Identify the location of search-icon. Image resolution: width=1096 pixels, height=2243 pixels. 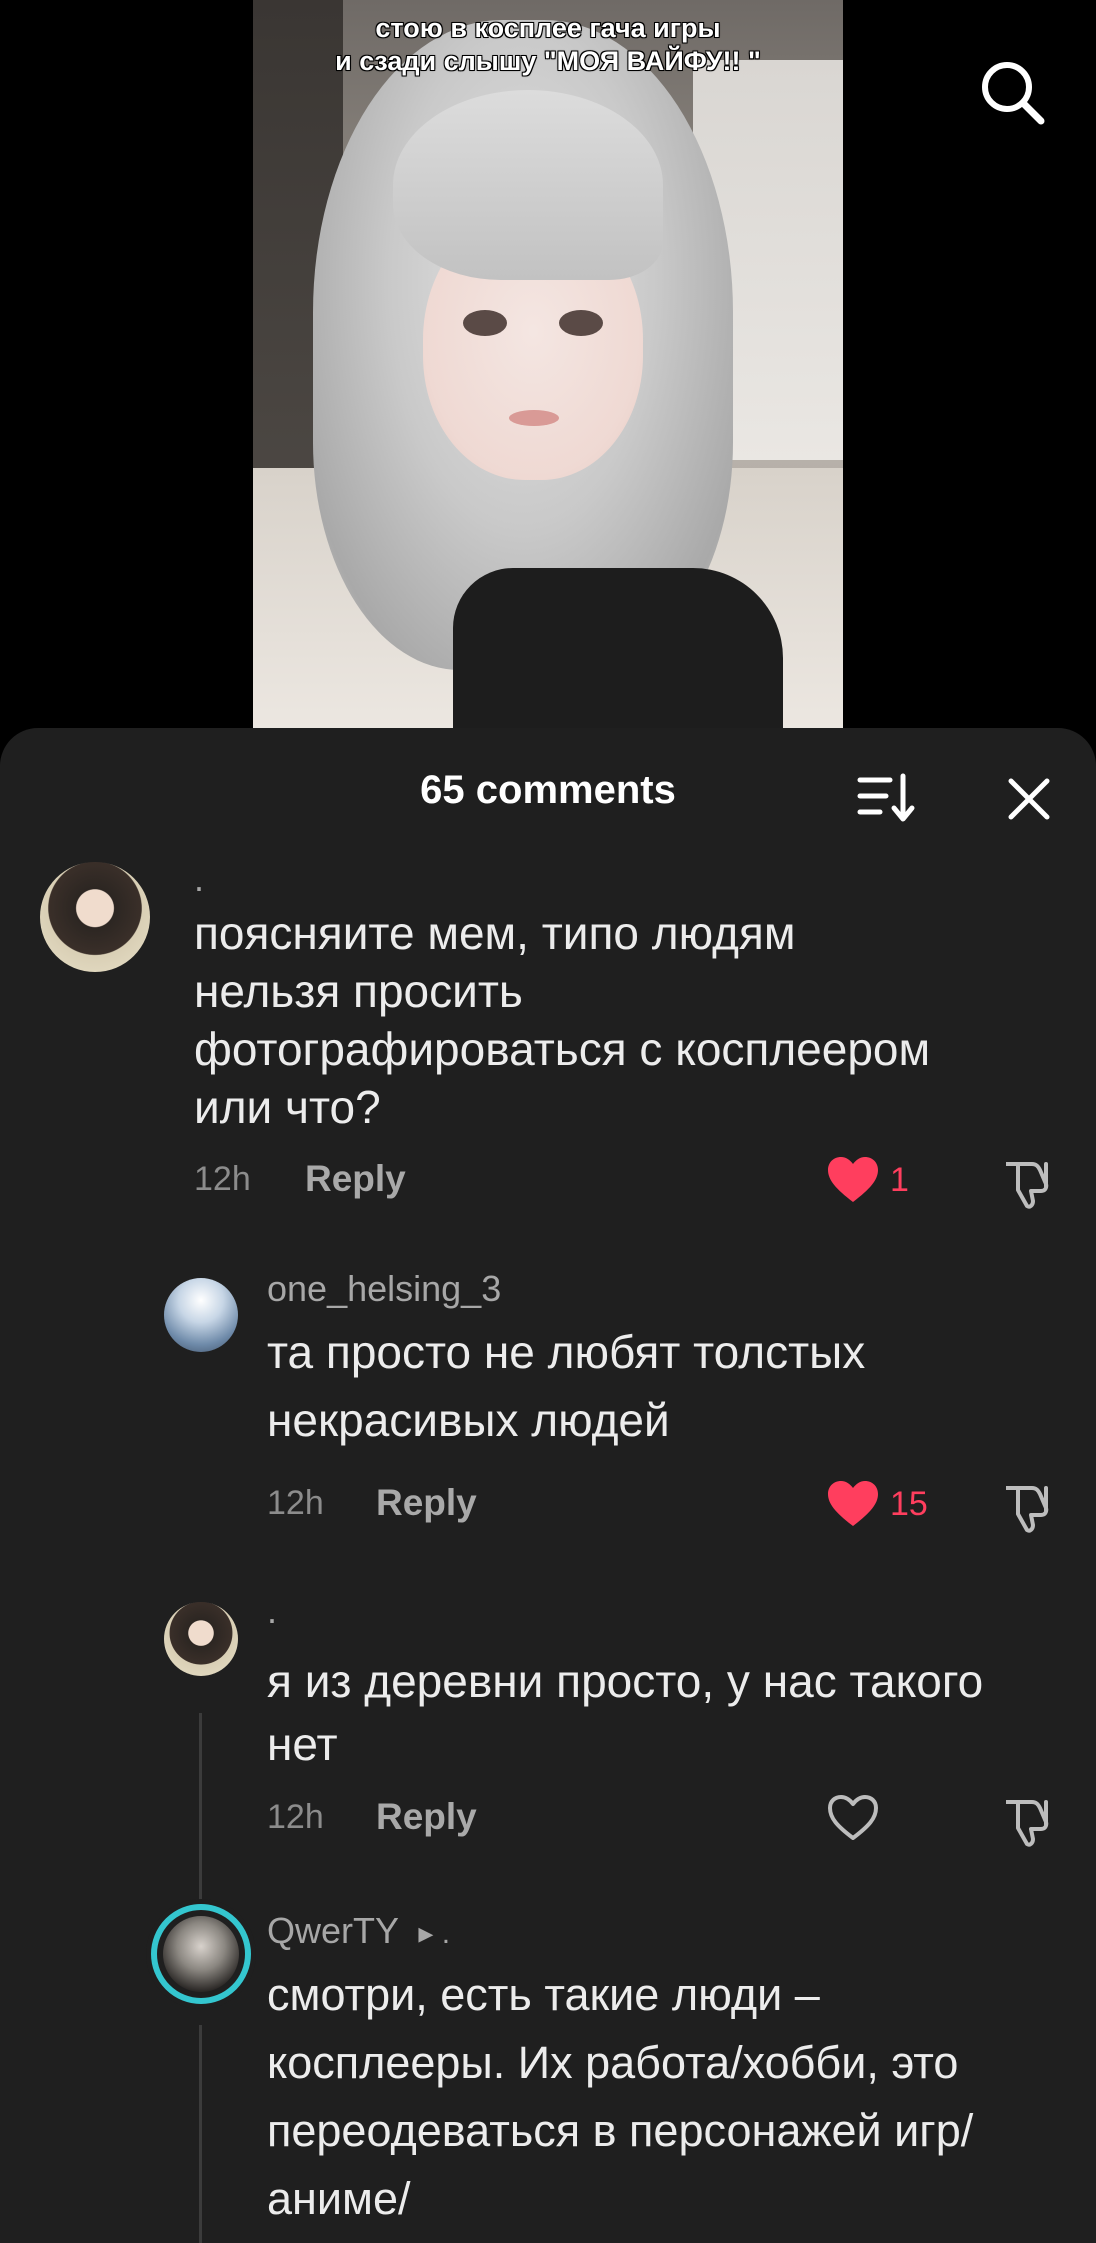
(1013, 93).